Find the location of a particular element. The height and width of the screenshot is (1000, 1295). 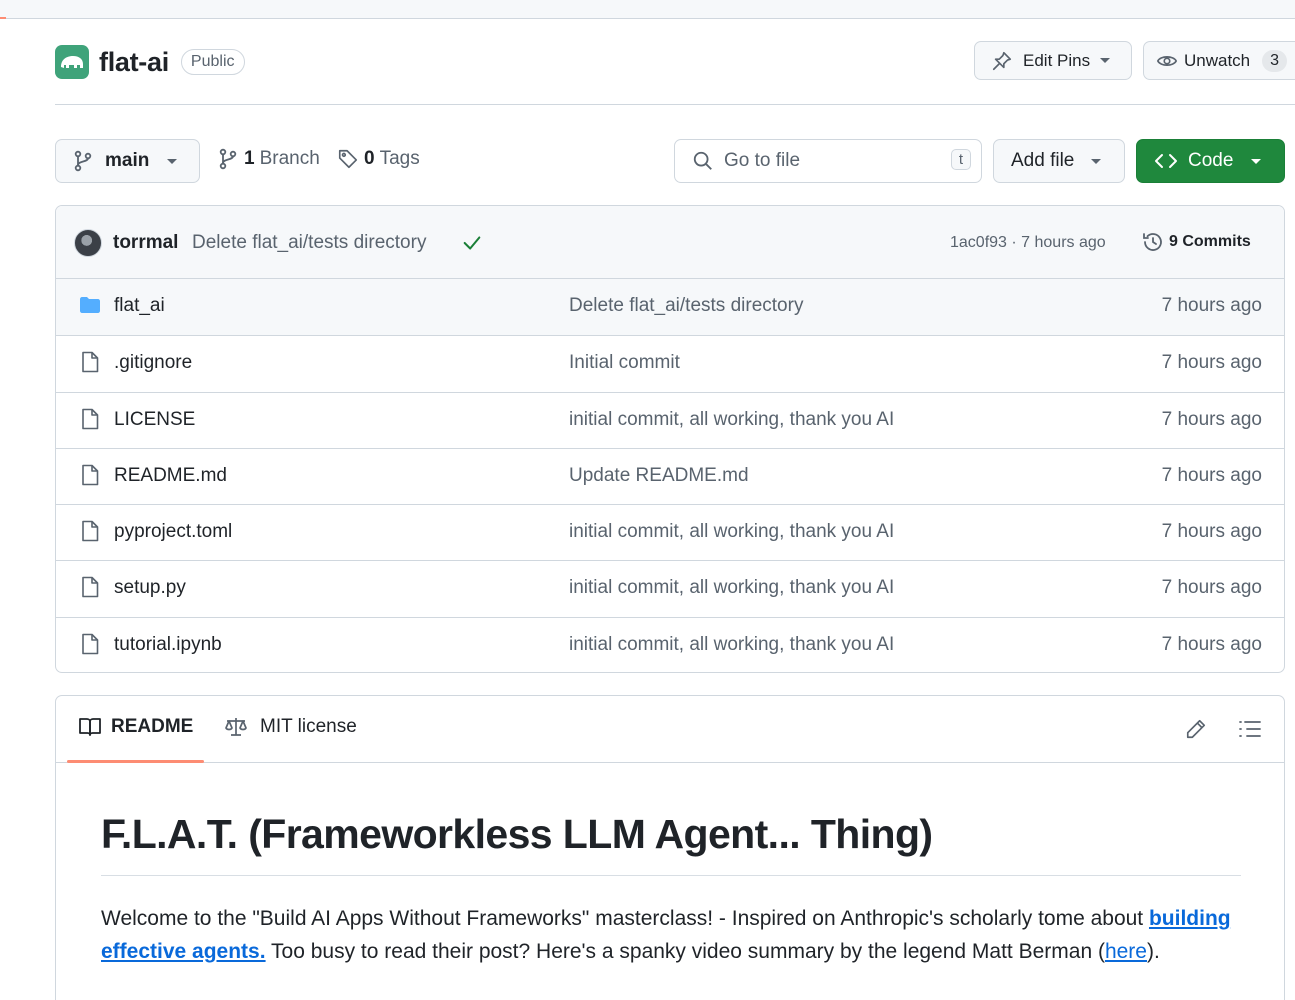

edit-pins-button: Edit Pins is located at coordinates (1053, 60).